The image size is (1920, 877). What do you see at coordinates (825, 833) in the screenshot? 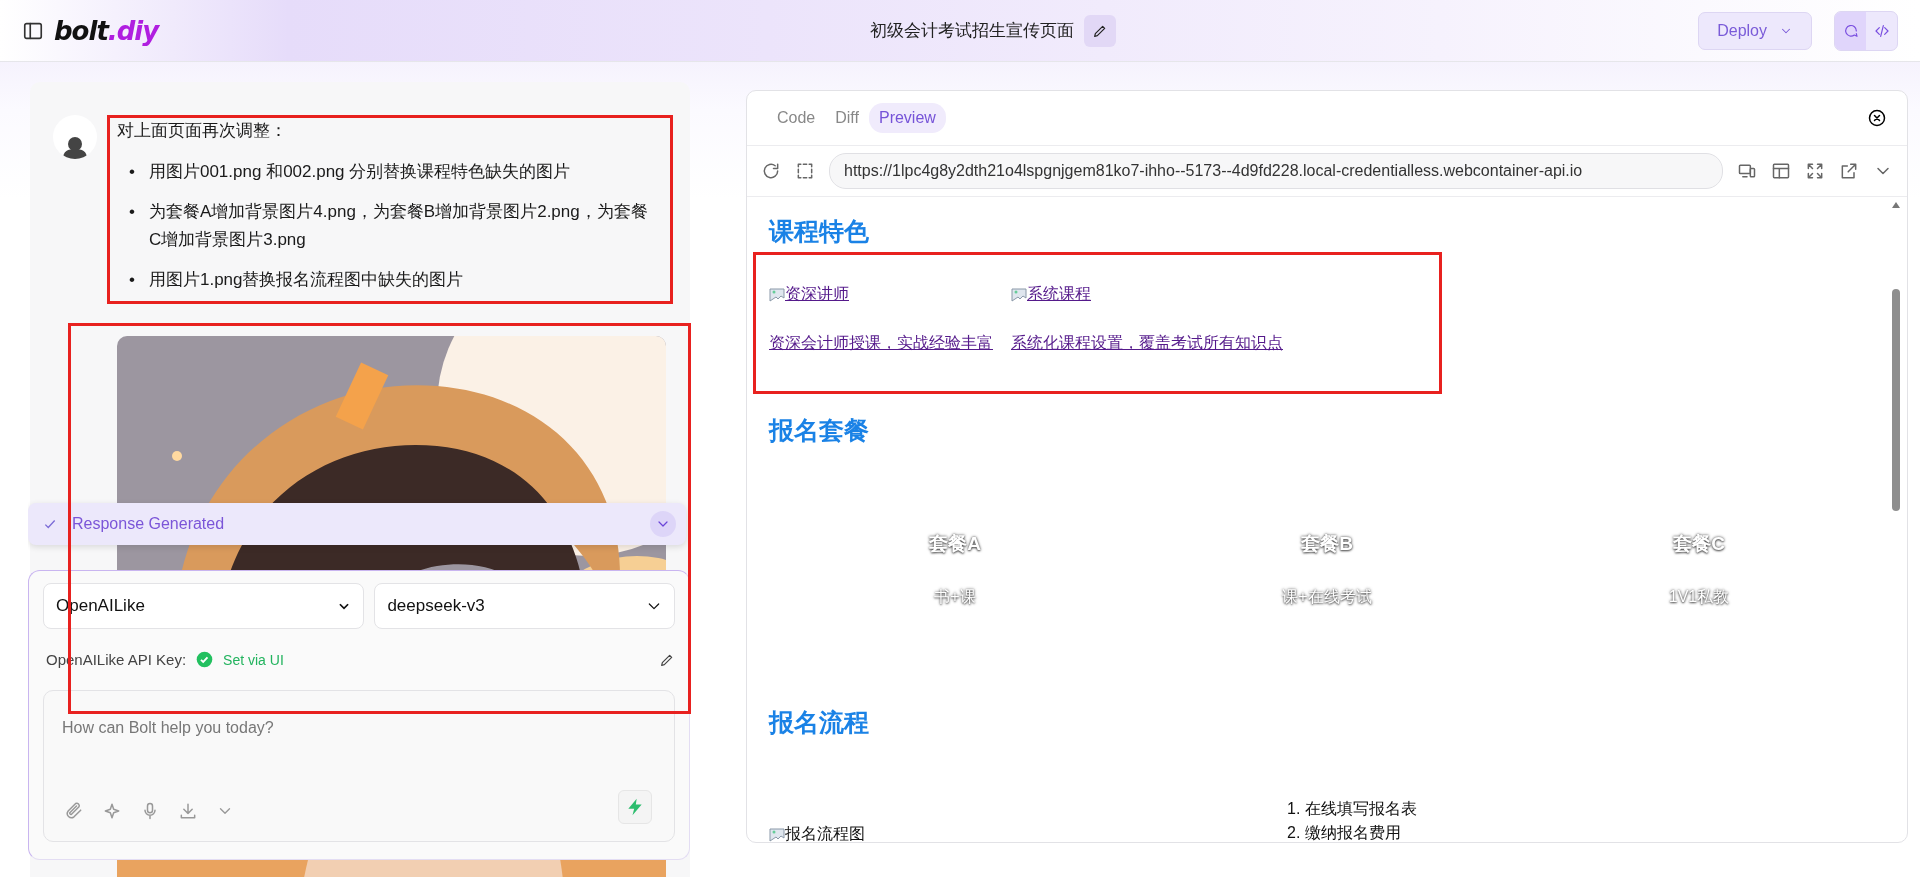
I see `image-alt-text: 报名流程图` at bounding box center [825, 833].